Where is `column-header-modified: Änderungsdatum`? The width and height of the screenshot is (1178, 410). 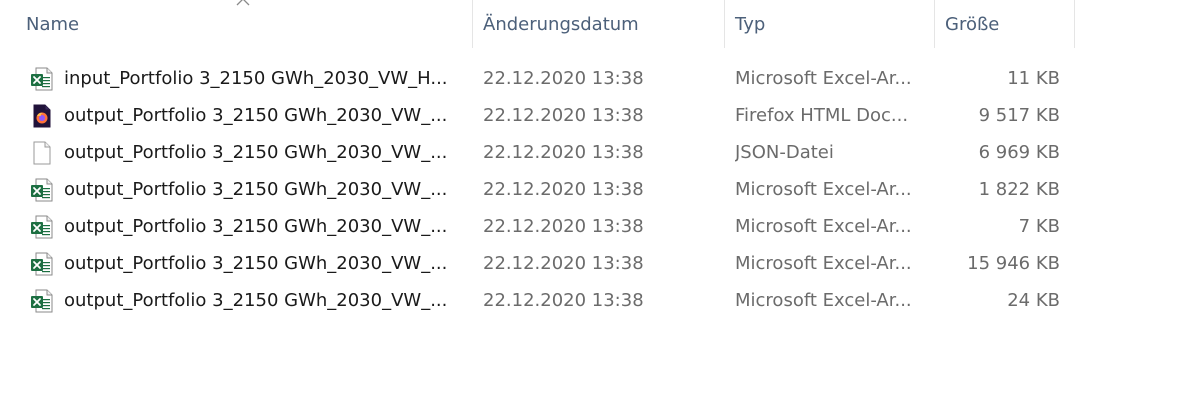
column-header-modified: Änderungsdatum is located at coordinates (561, 24).